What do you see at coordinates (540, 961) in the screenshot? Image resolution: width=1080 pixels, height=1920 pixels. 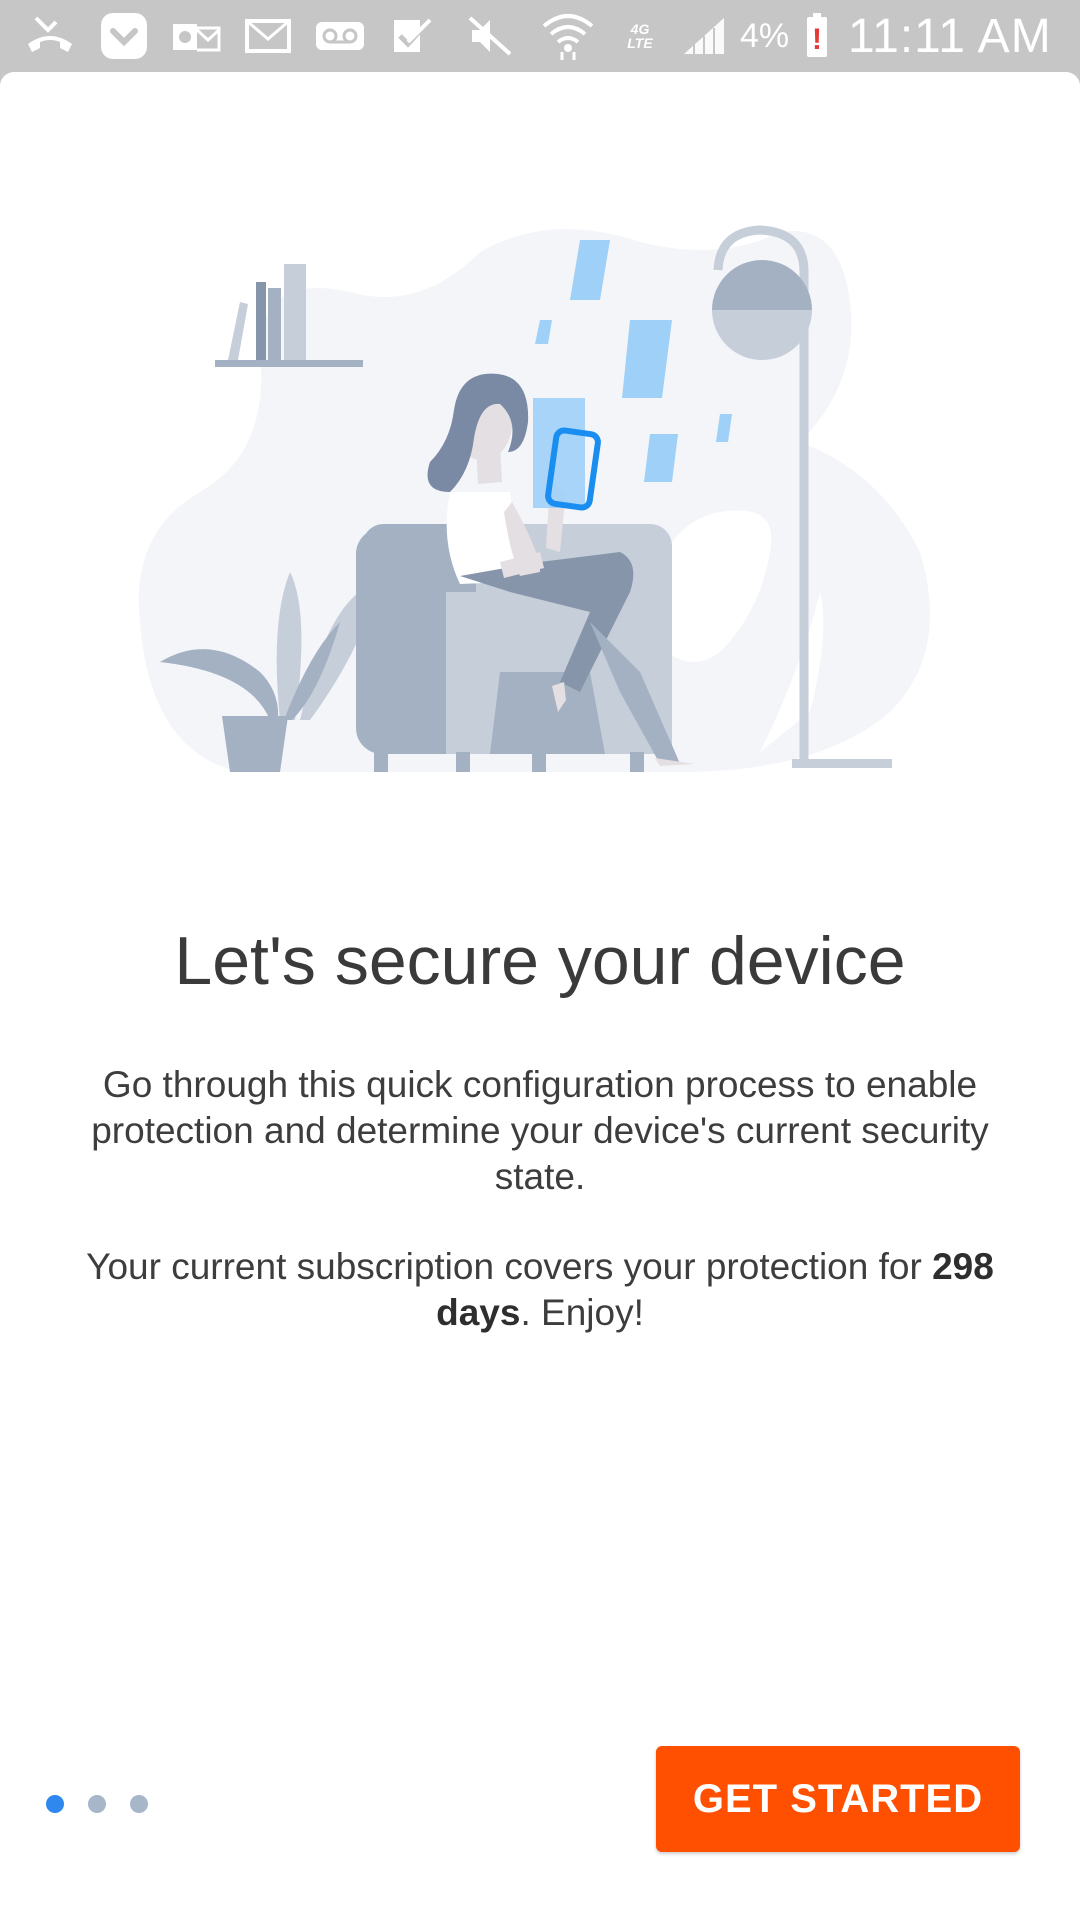 I see `onboarding-title: Let's secure your device` at bounding box center [540, 961].